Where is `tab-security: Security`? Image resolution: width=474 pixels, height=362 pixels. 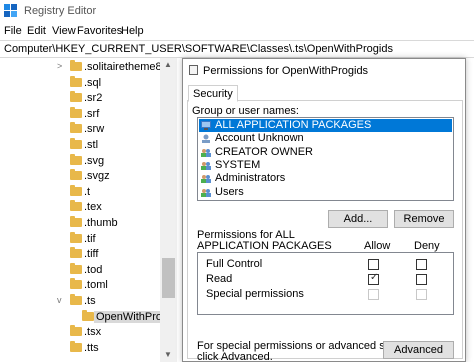 tab-security: Security is located at coordinates (213, 93).